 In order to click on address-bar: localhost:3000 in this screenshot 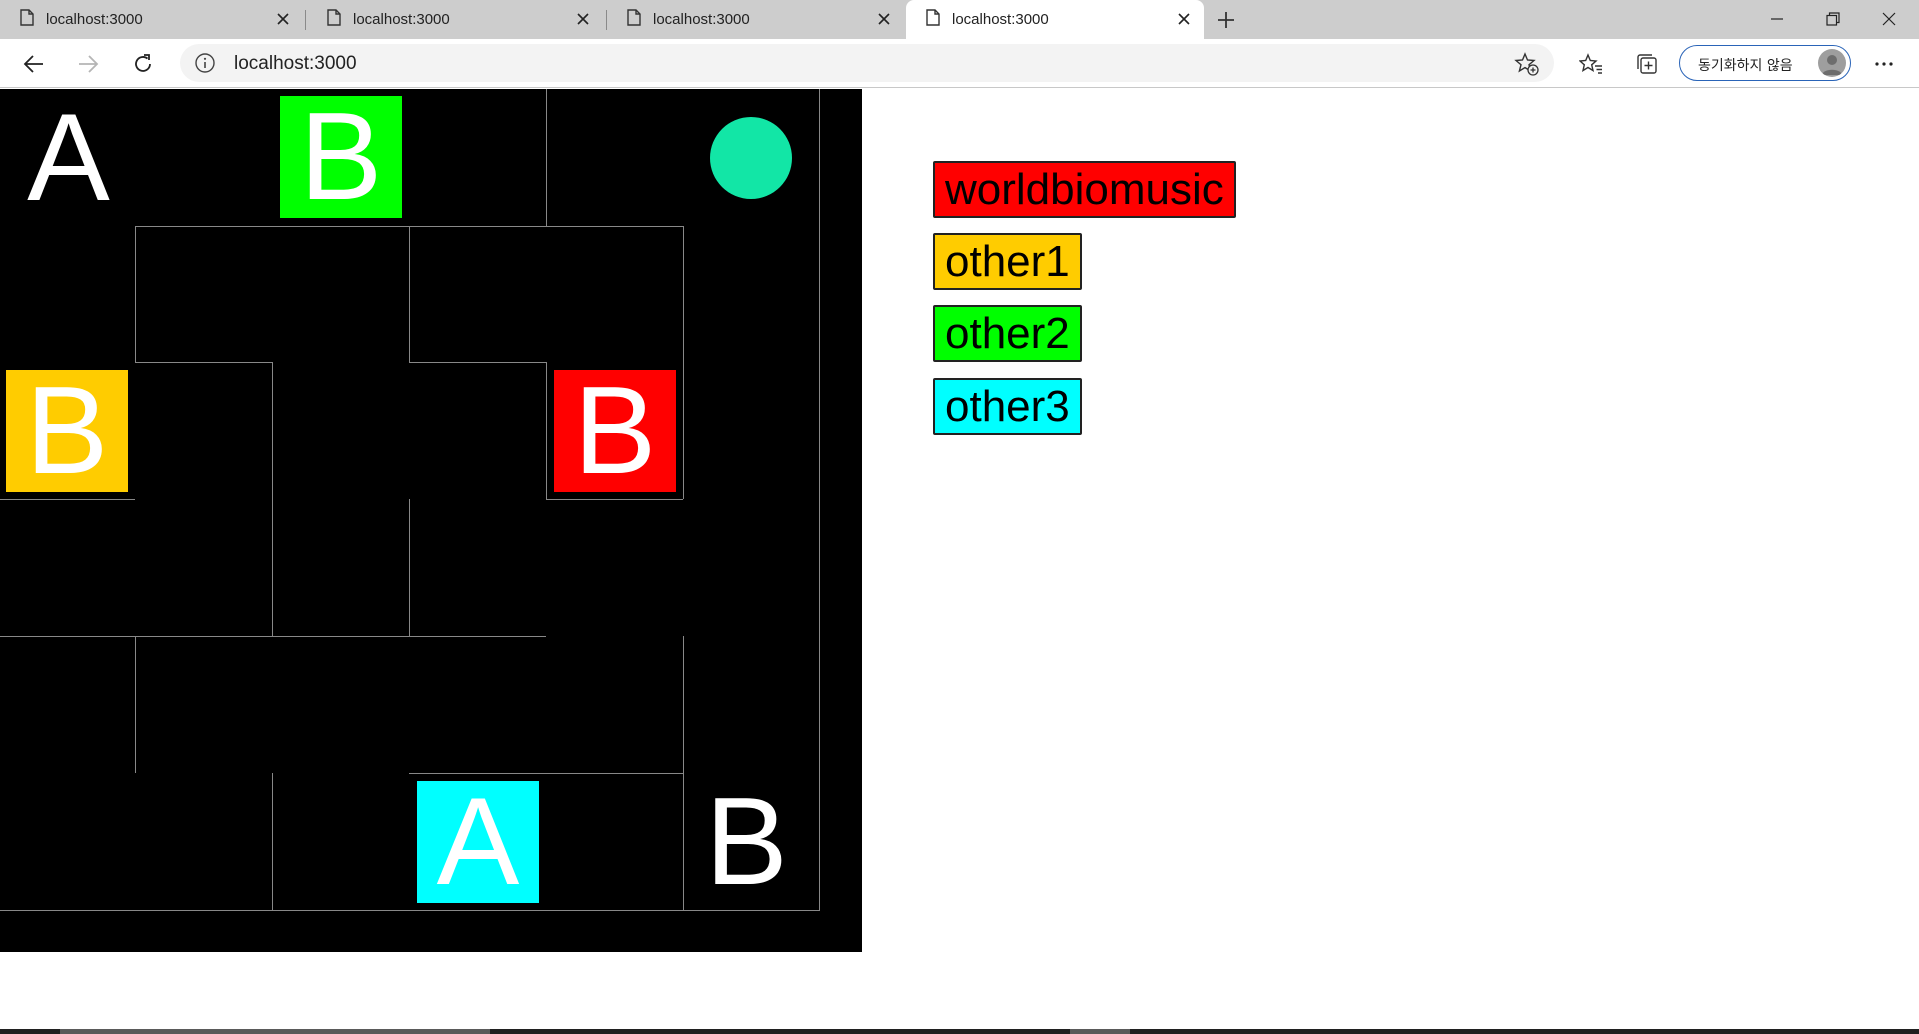, I will do `click(867, 63)`.